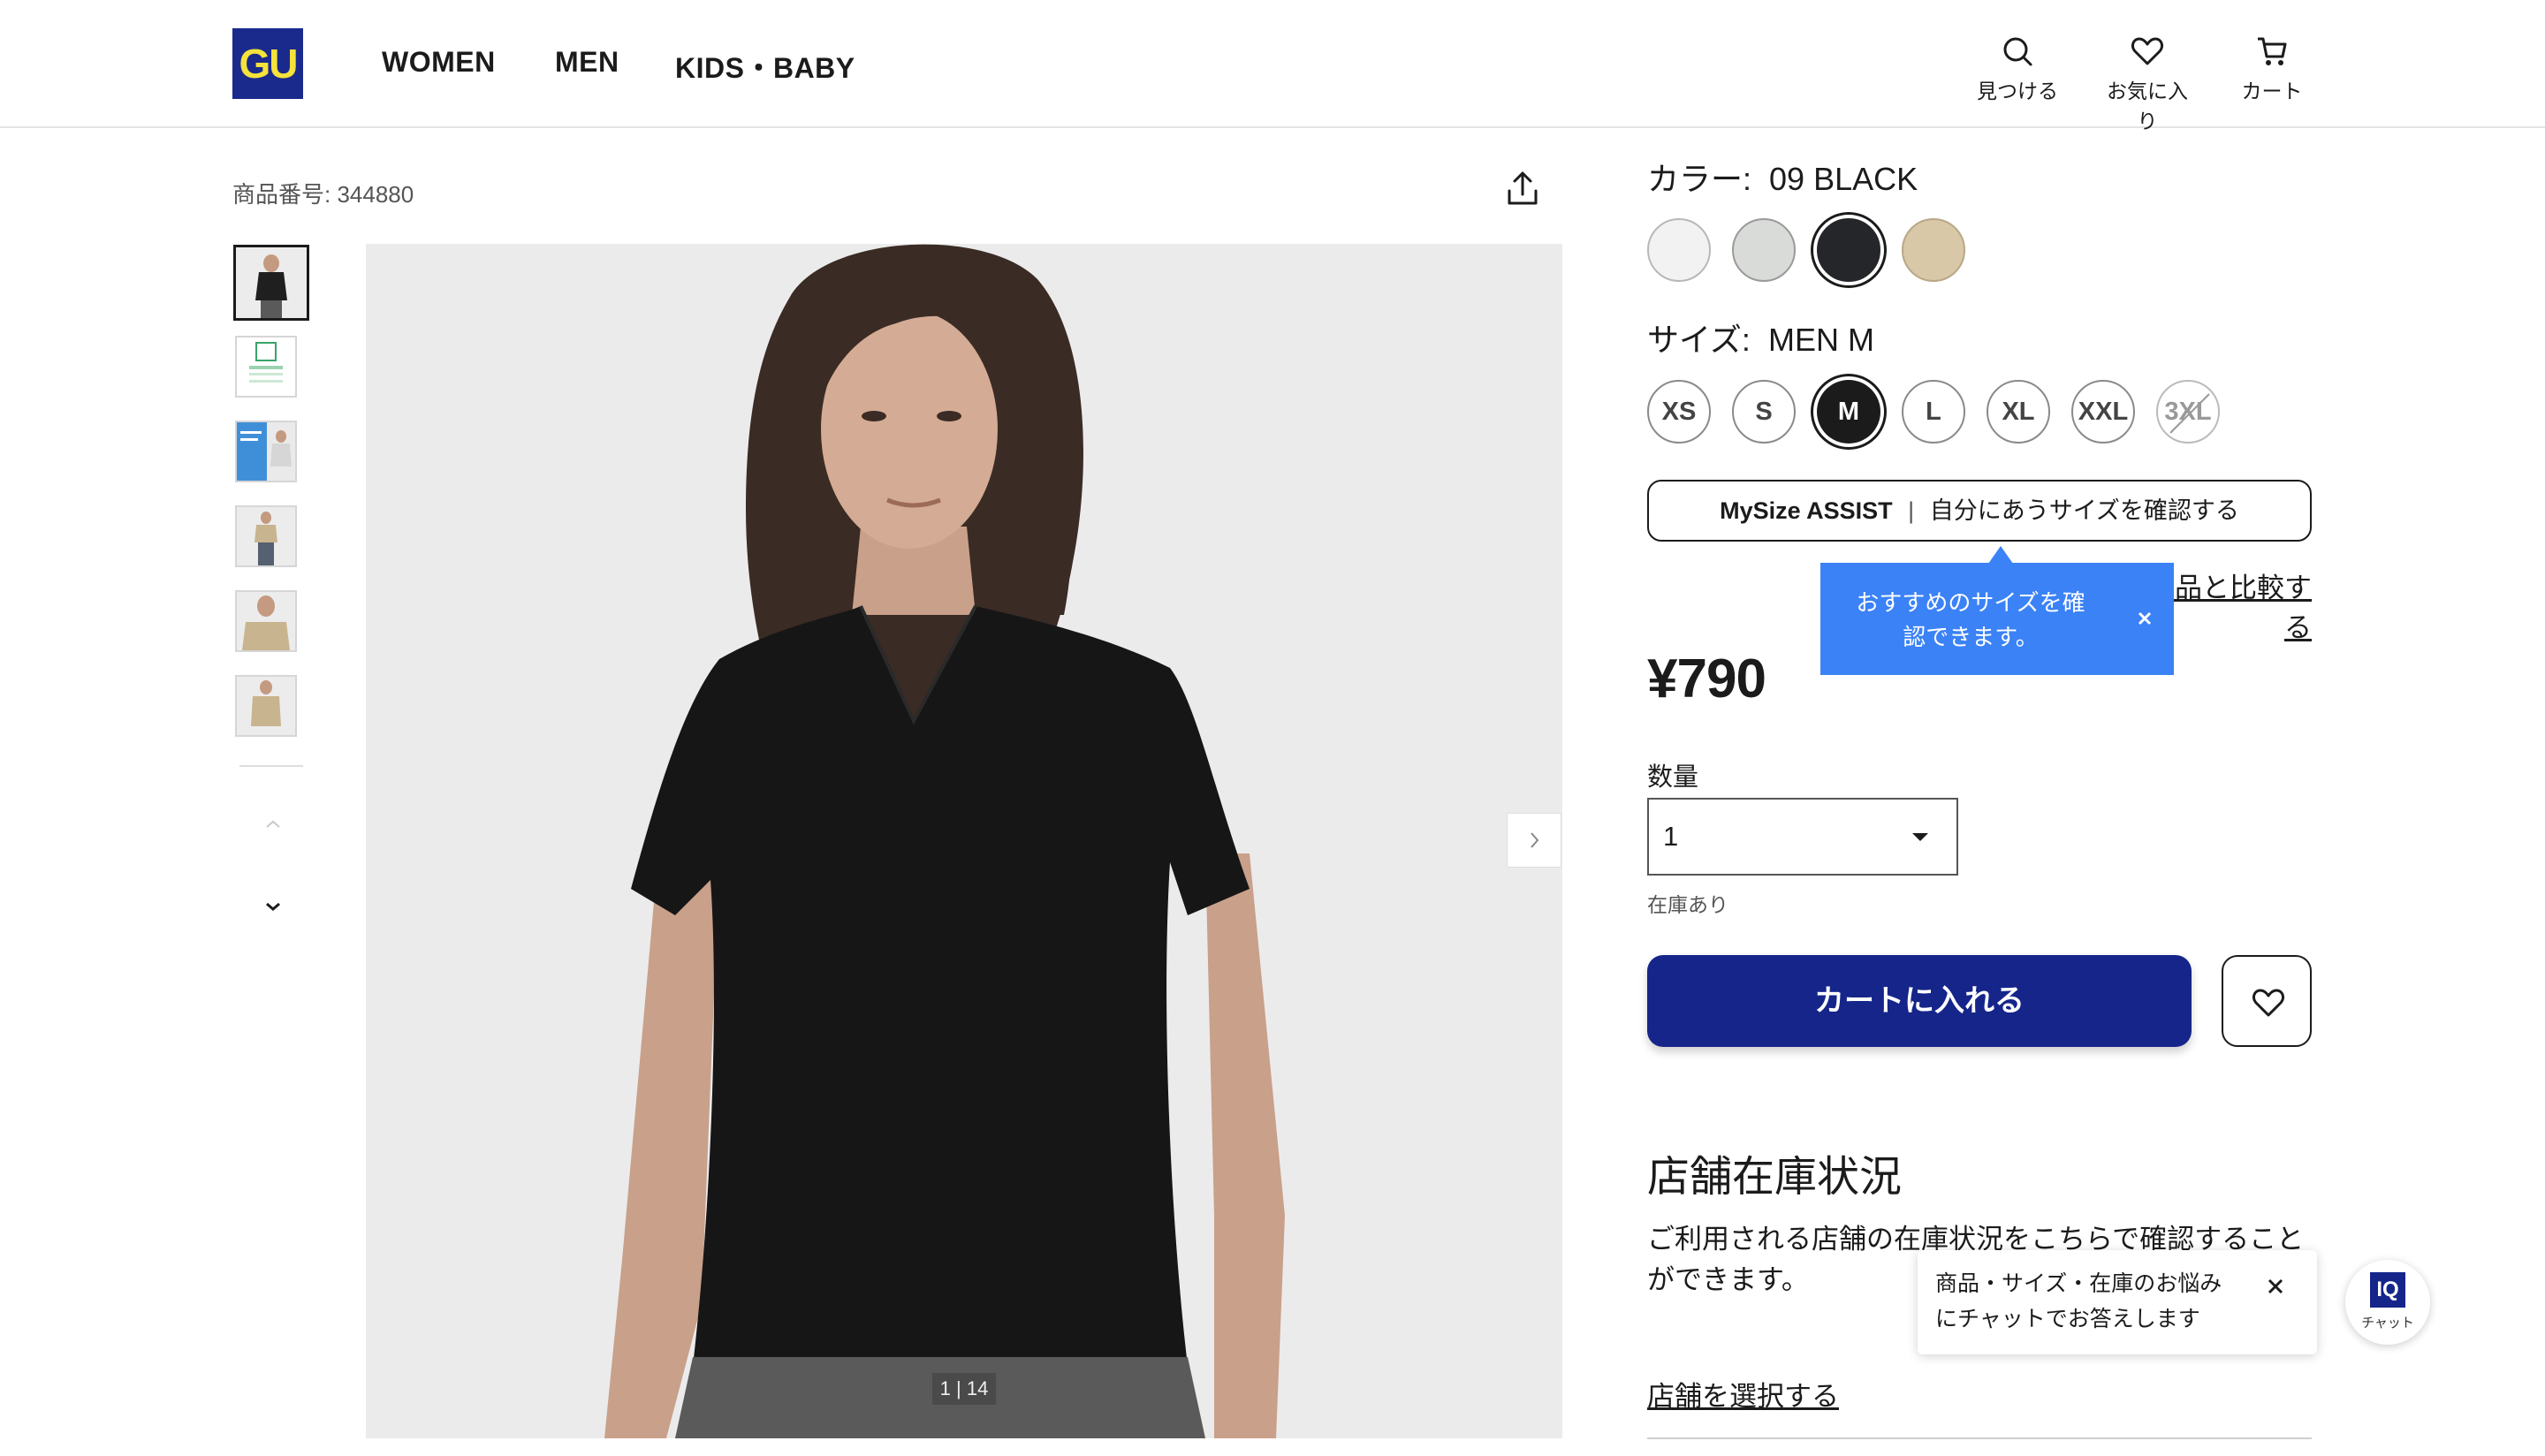 Image resolution: width=2545 pixels, height=1456 pixels. Describe the element at coordinates (1671, 836) in the screenshot. I see `quantity-value: 1` at that location.